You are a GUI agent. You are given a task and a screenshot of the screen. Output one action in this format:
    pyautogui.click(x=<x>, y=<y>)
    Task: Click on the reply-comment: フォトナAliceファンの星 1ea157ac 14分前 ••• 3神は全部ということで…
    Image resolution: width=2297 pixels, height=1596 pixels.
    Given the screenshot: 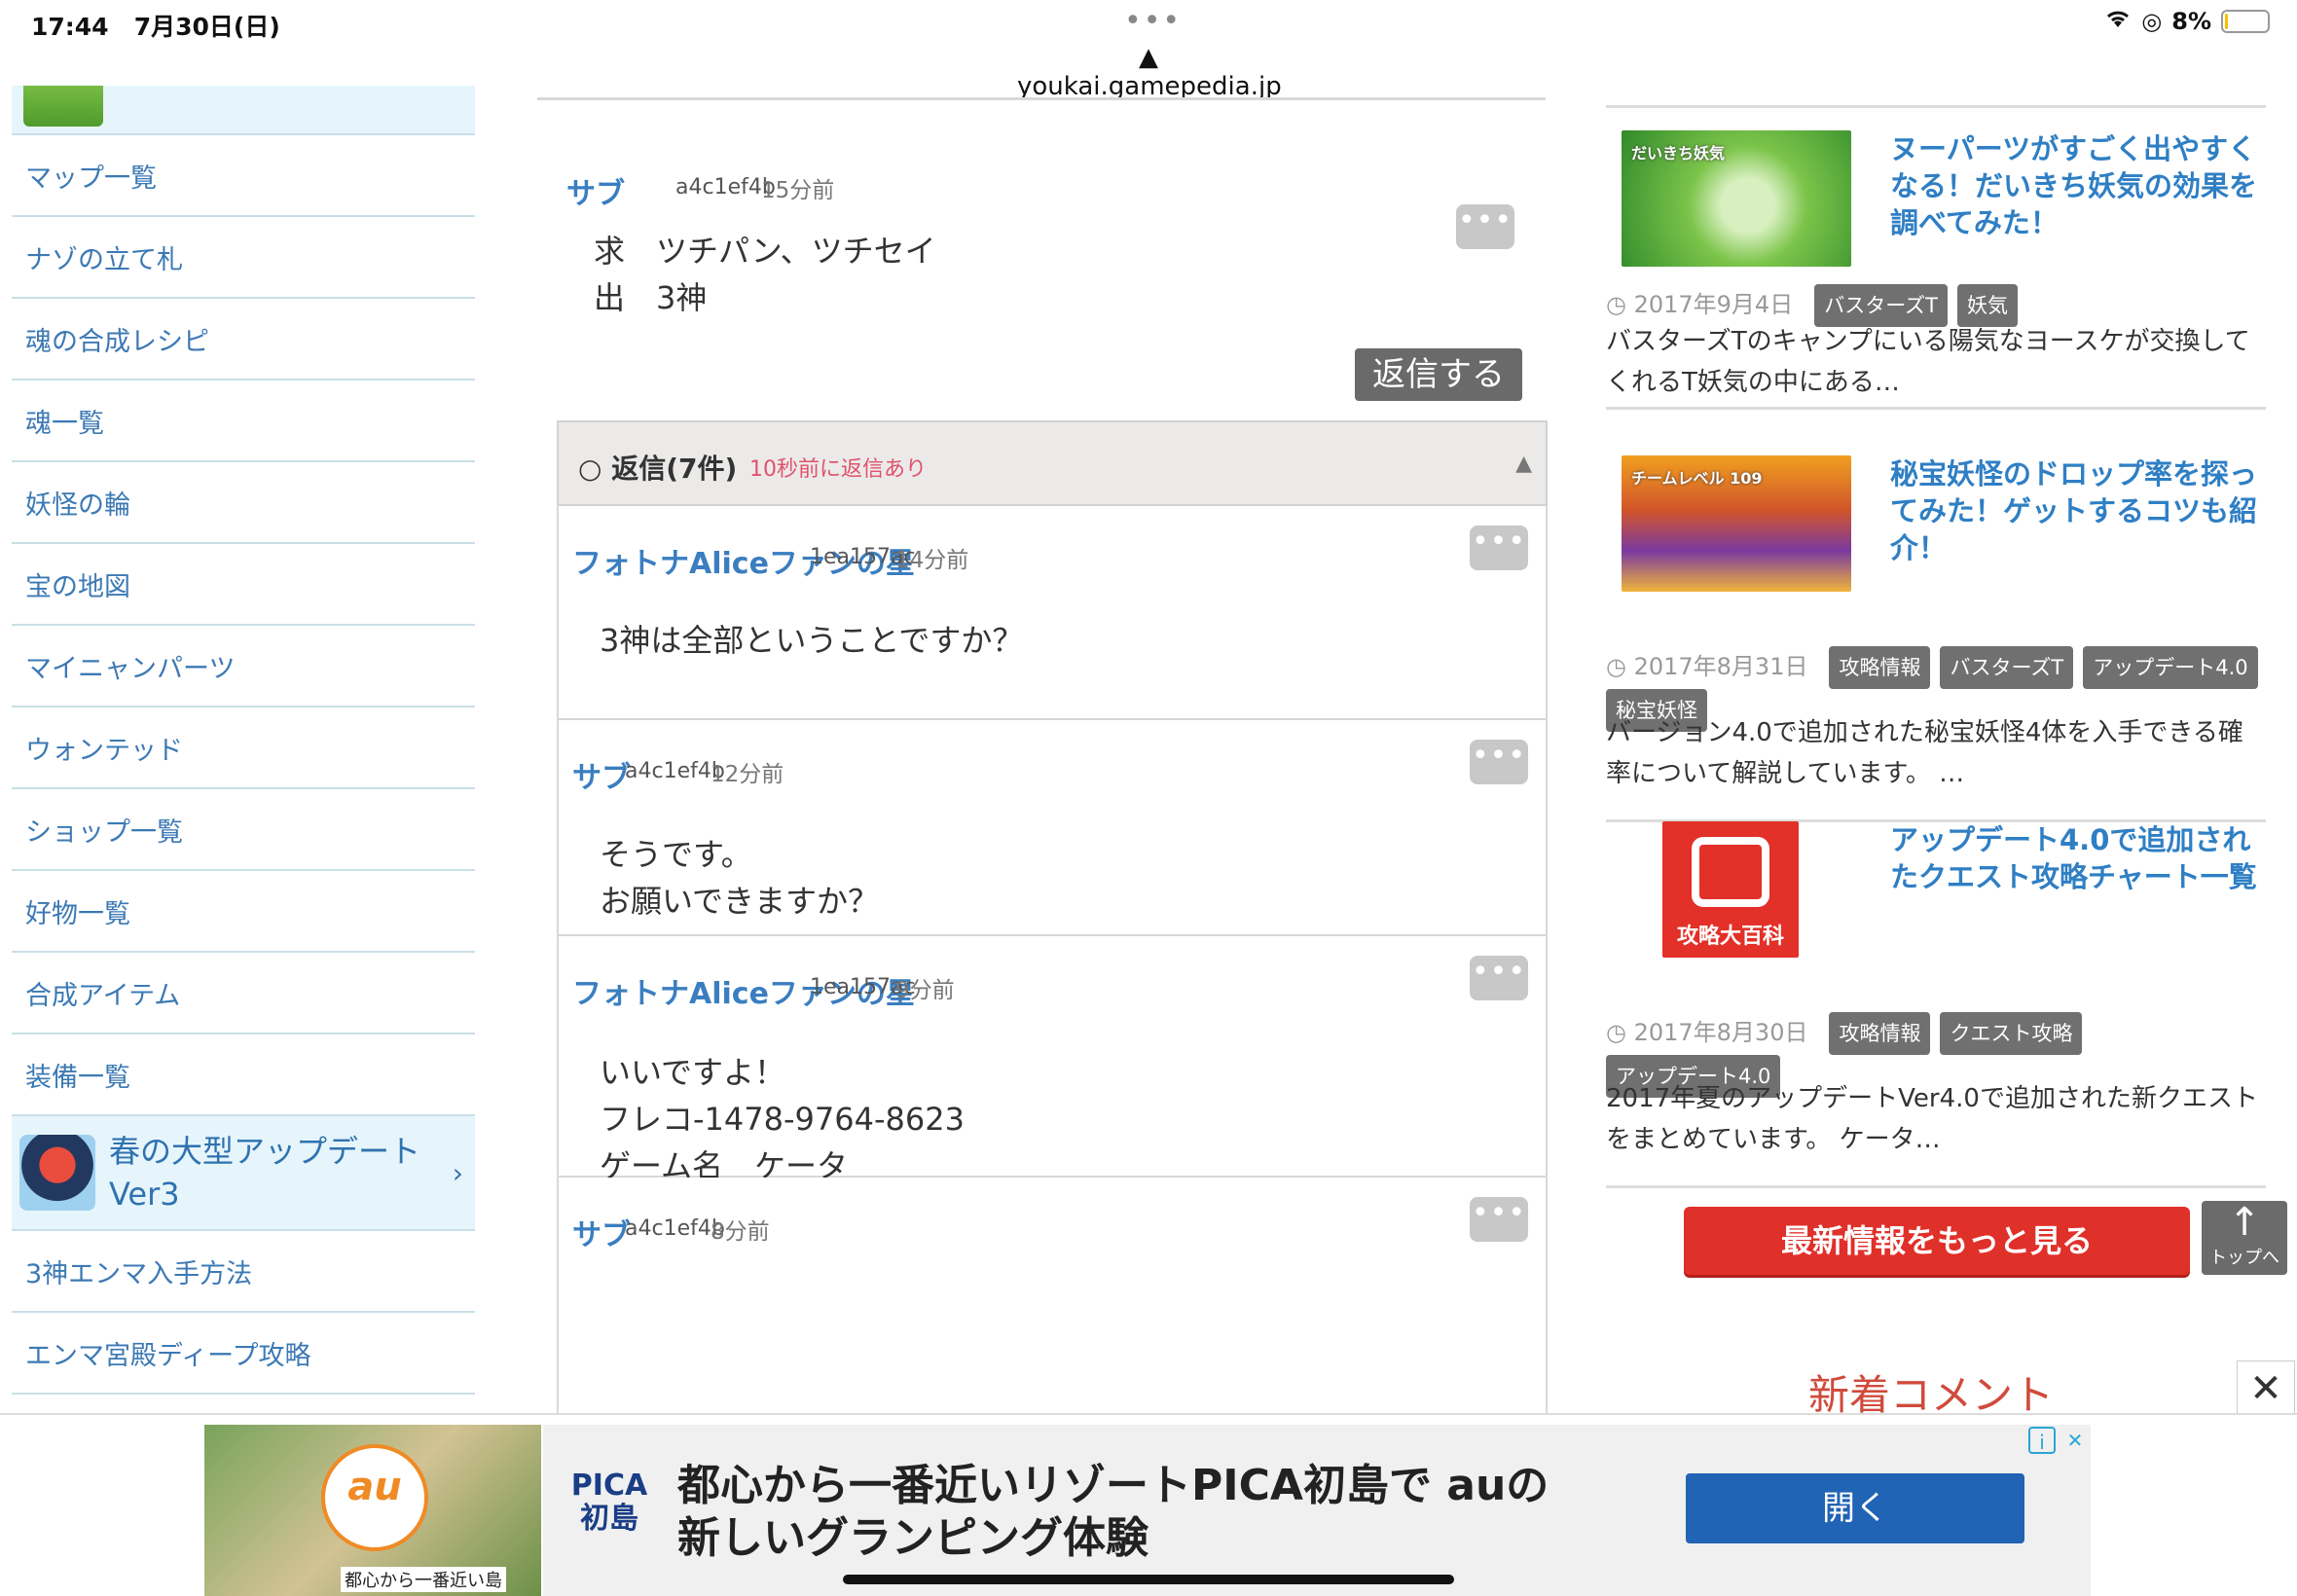 What is the action you would take?
    pyautogui.click(x=1052, y=613)
    